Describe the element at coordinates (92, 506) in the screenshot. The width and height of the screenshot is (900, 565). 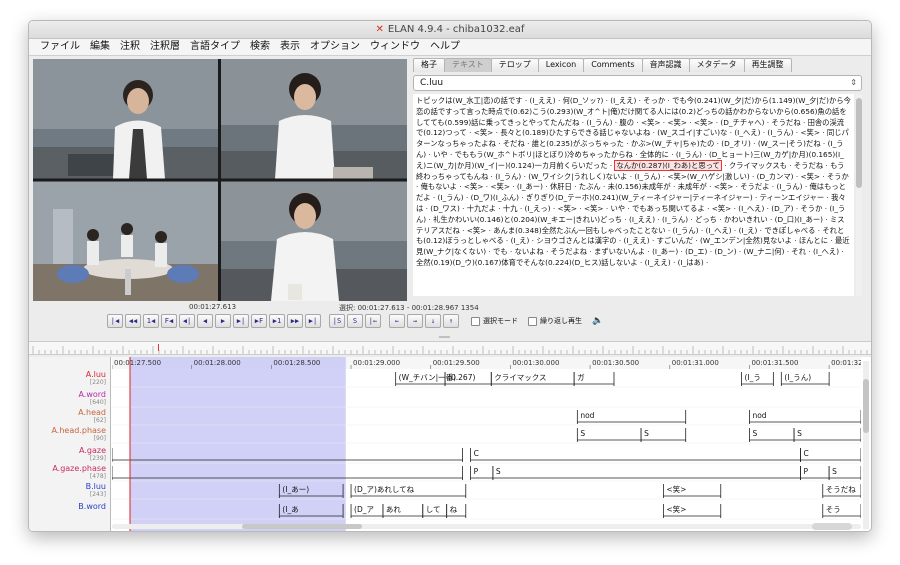
I see `tier-label: B.word` at that location.